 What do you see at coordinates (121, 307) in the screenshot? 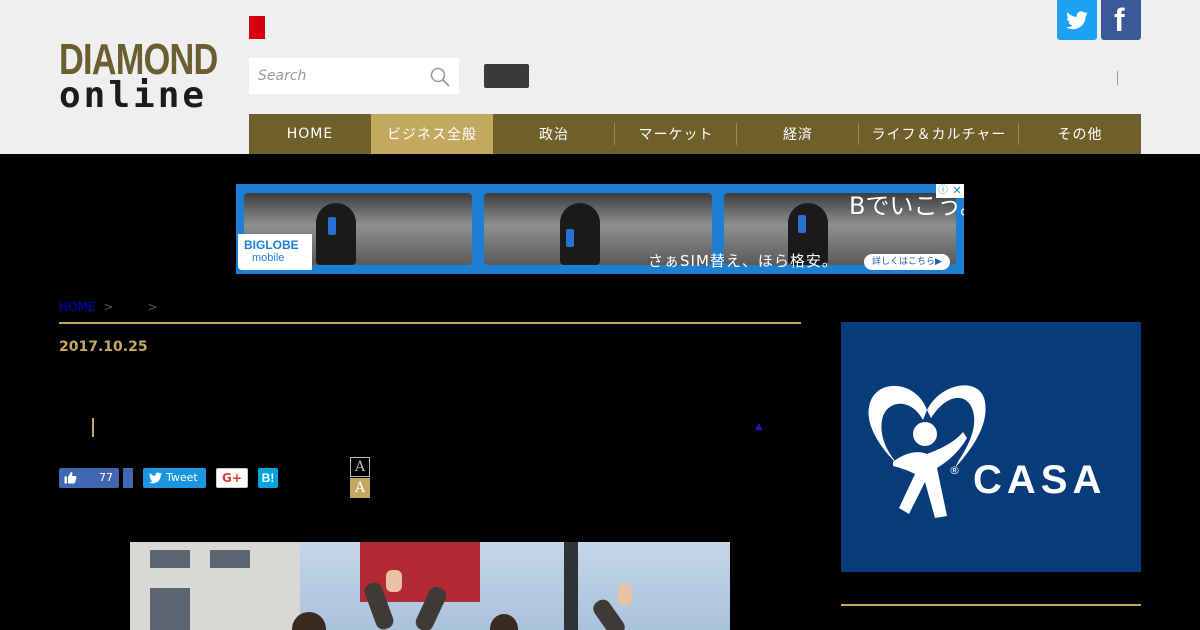
I see `breadcrumb: HOME > >` at bounding box center [121, 307].